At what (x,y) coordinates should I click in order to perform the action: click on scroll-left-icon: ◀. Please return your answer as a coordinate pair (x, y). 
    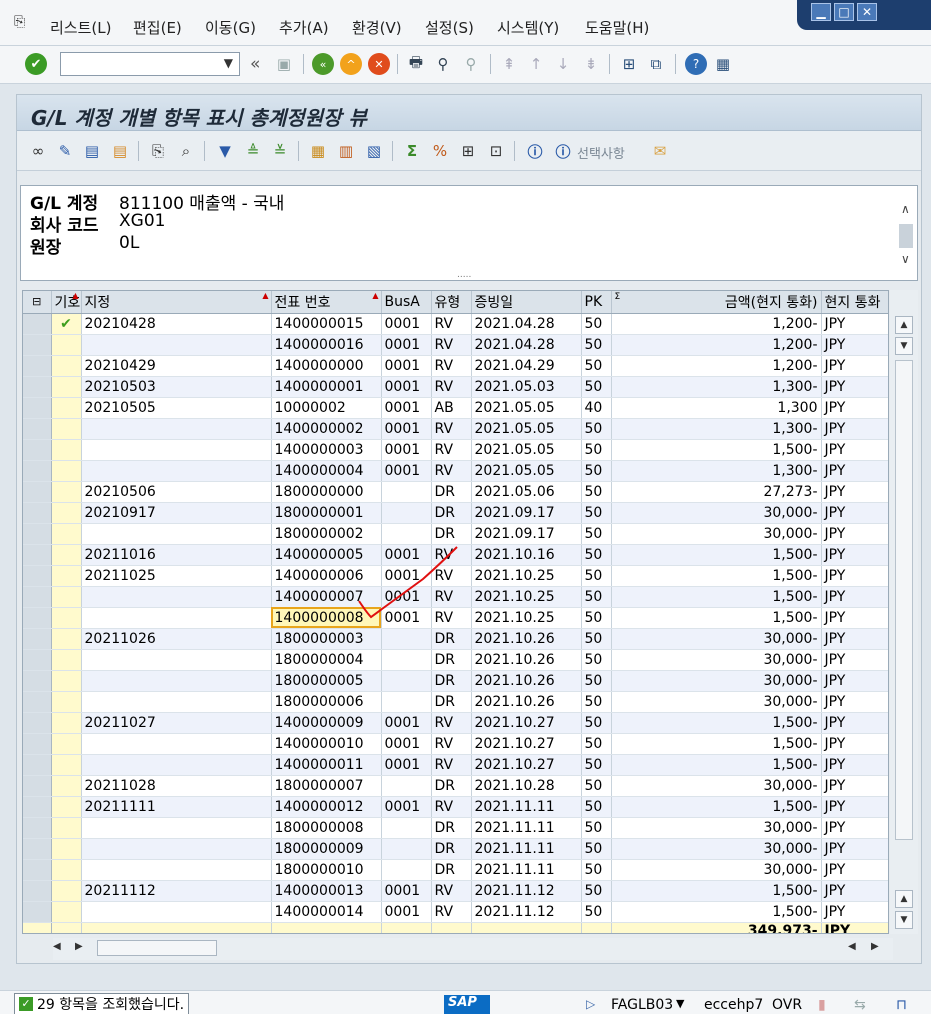
    Looking at the image, I should click on (852, 946).